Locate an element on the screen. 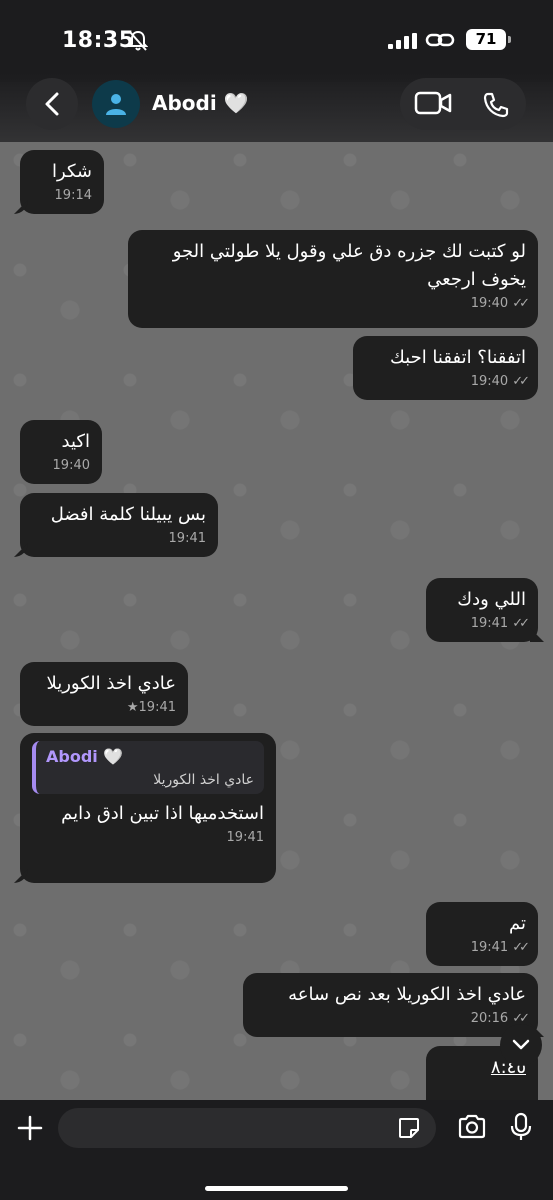 The width and height of the screenshot is (553, 1200). voice-call-button is located at coordinates (496, 107).